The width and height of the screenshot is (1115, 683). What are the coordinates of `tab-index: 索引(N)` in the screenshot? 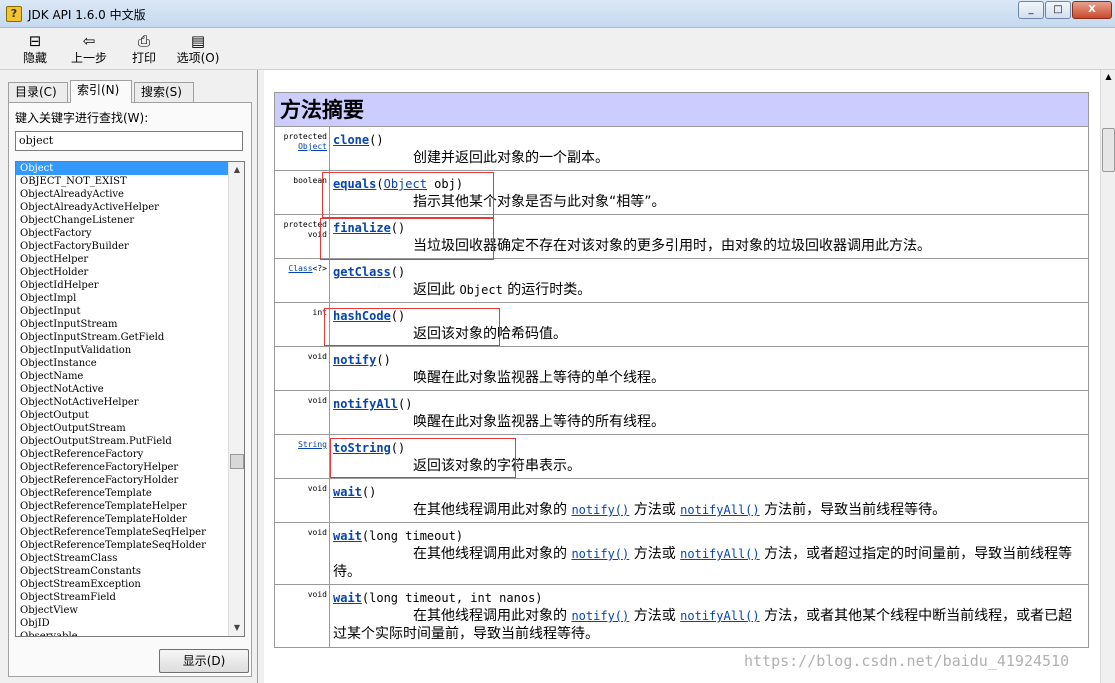 It's located at (101, 91).